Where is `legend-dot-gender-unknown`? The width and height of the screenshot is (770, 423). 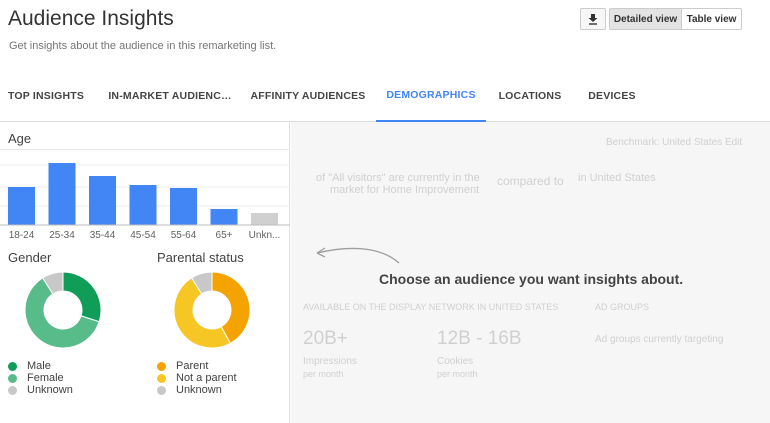 legend-dot-gender-unknown is located at coordinates (12, 390).